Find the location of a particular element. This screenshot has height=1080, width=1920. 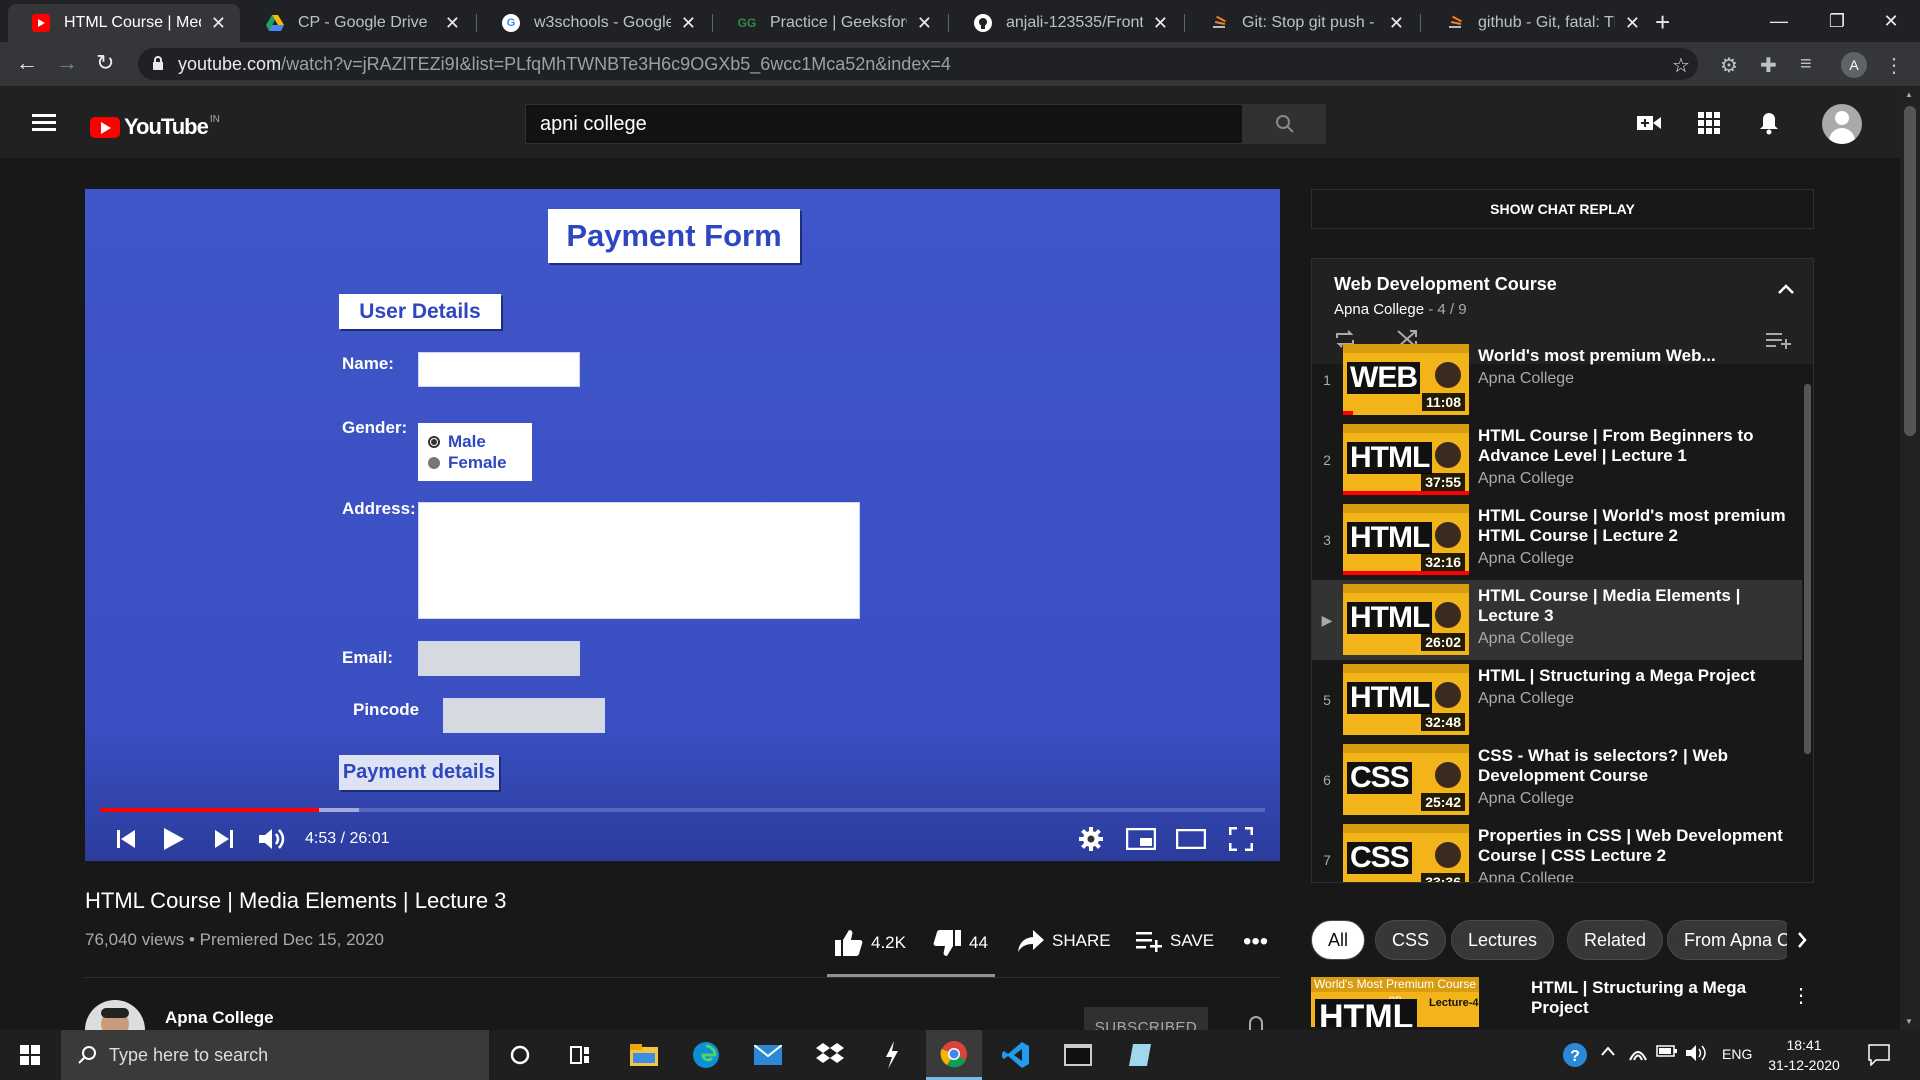

channel-name: Apna College is located at coordinates (219, 1018).